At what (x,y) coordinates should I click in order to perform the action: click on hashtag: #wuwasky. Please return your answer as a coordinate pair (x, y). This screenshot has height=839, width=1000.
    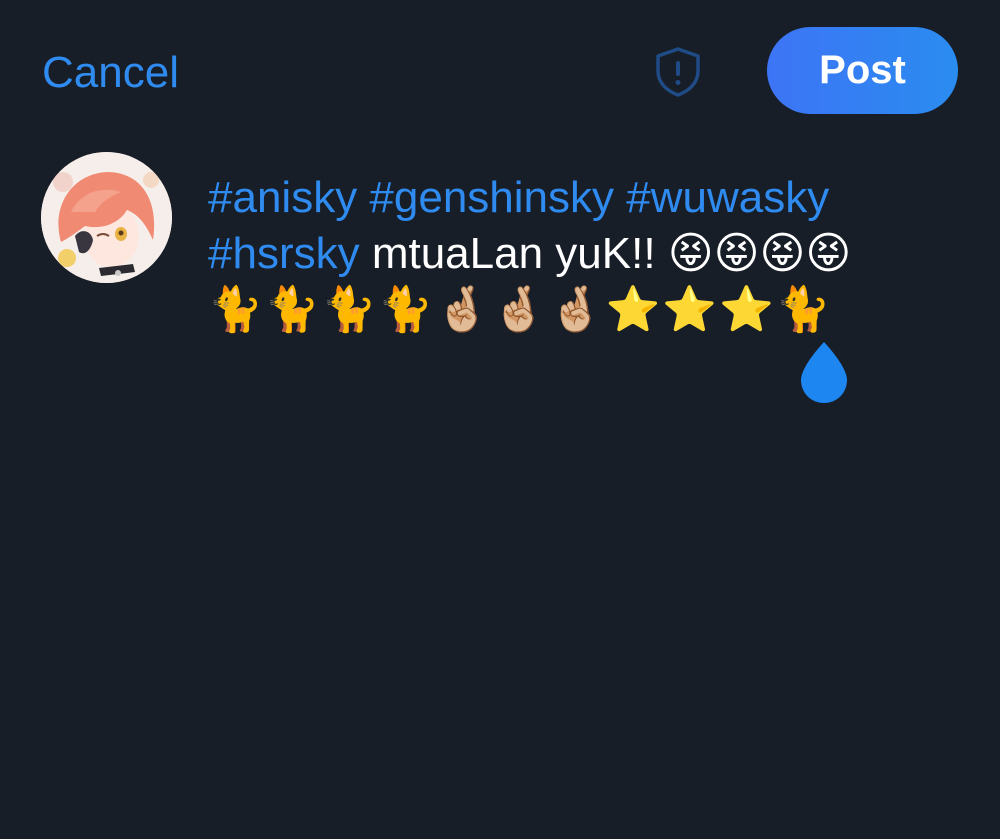
    Looking at the image, I should click on (727, 197).